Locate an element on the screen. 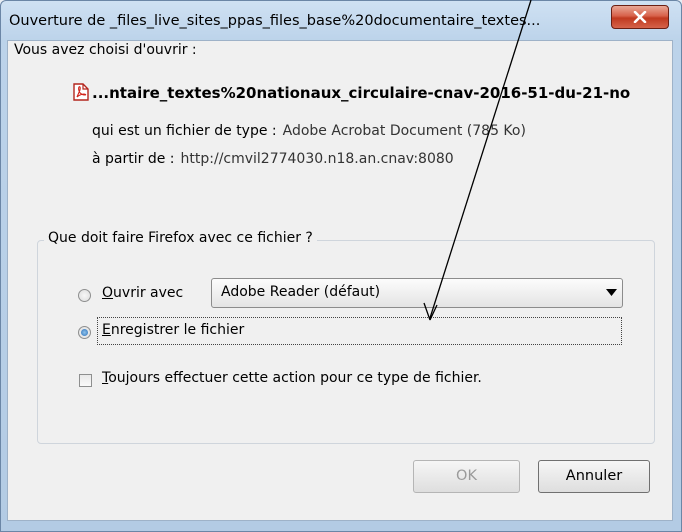 The height and width of the screenshot is (532, 682). save-file-text: nregistrer le fichier is located at coordinates (177, 330).